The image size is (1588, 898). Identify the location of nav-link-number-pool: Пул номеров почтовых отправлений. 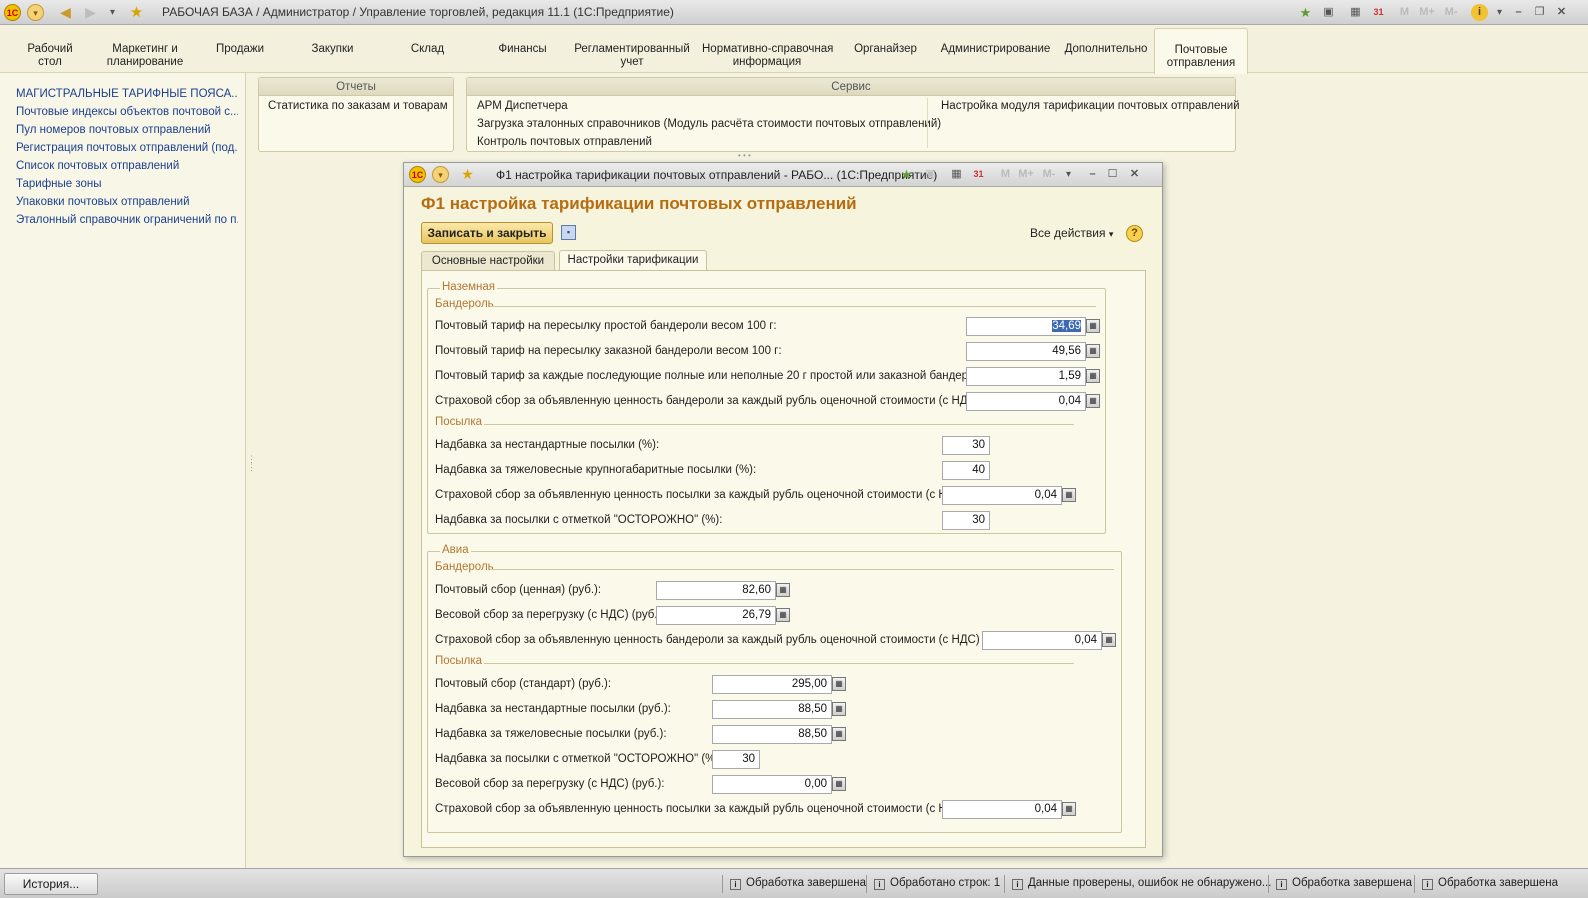
(127, 130).